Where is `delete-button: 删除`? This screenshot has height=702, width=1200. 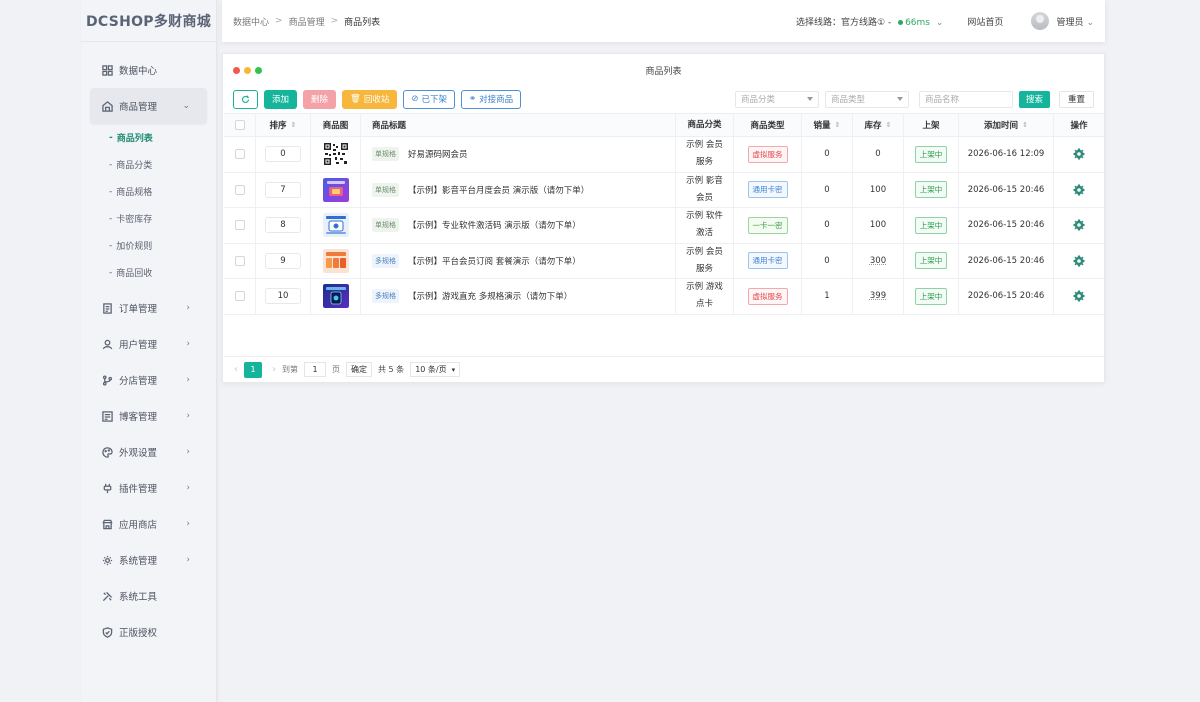 delete-button: 删除 is located at coordinates (320, 99).